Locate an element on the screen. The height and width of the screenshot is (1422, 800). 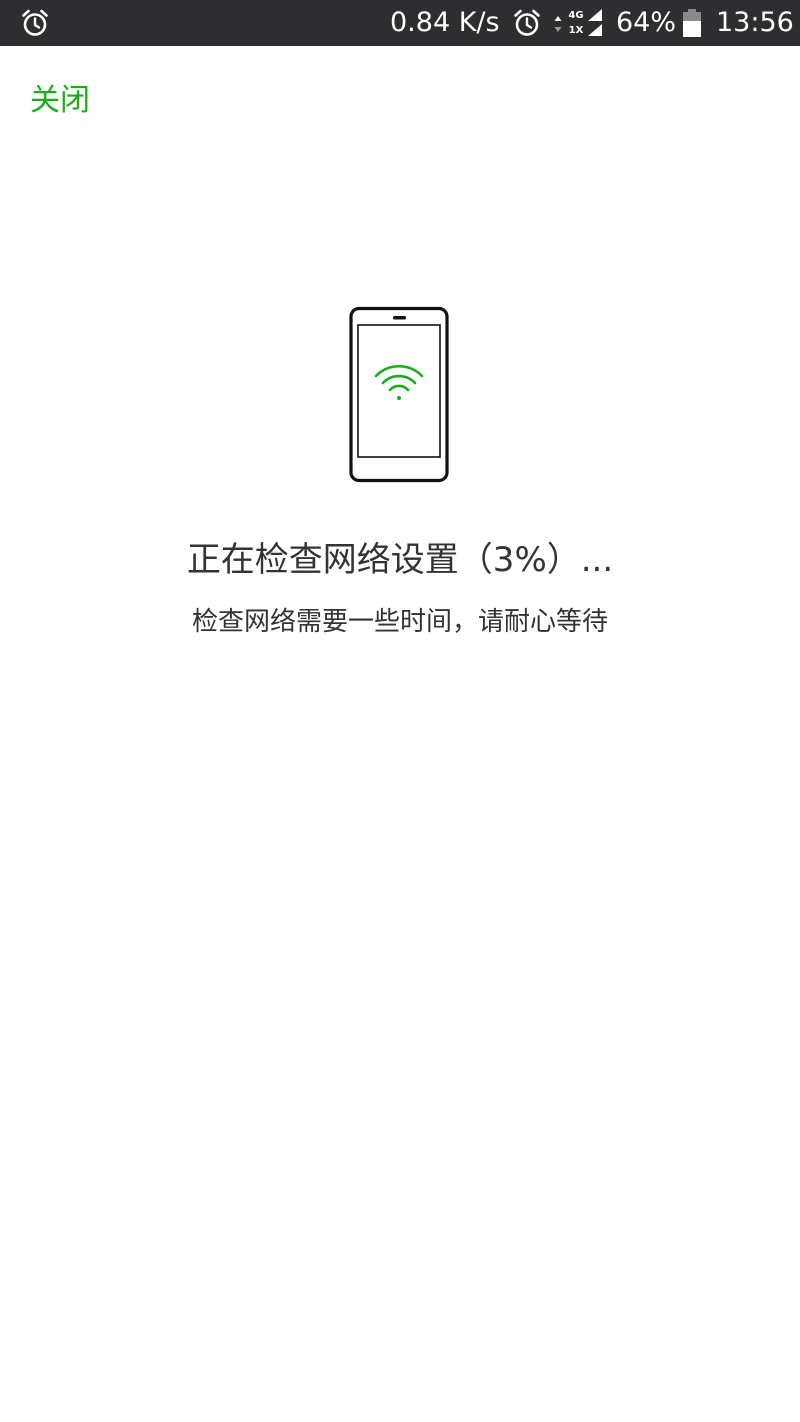
network-type-1x: 1X is located at coordinates (576, 30).